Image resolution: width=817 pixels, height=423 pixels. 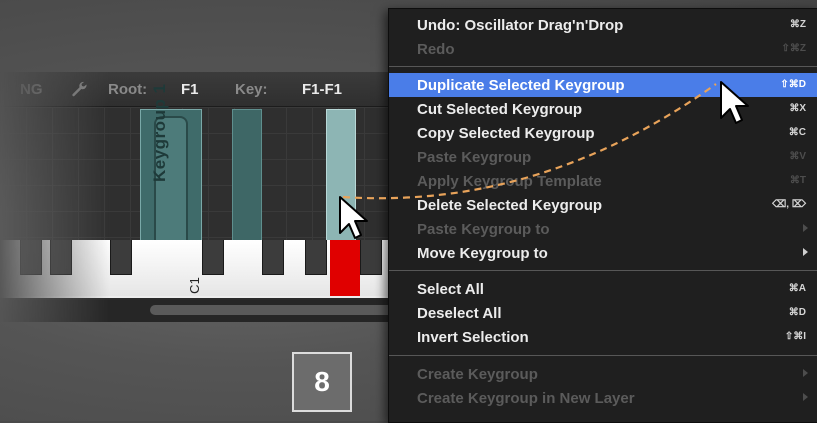 I want to click on menu-item-label: Apply Keygroup Template, so click(x=509, y=181).